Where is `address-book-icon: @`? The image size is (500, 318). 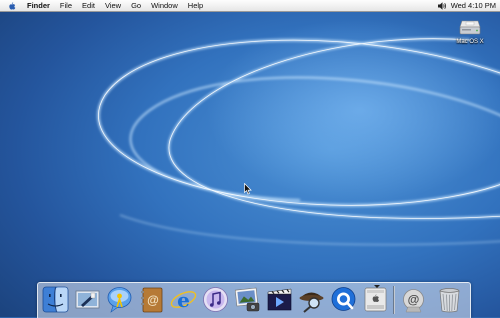
address-book-icon: @ is located at coordinates (152, 300).